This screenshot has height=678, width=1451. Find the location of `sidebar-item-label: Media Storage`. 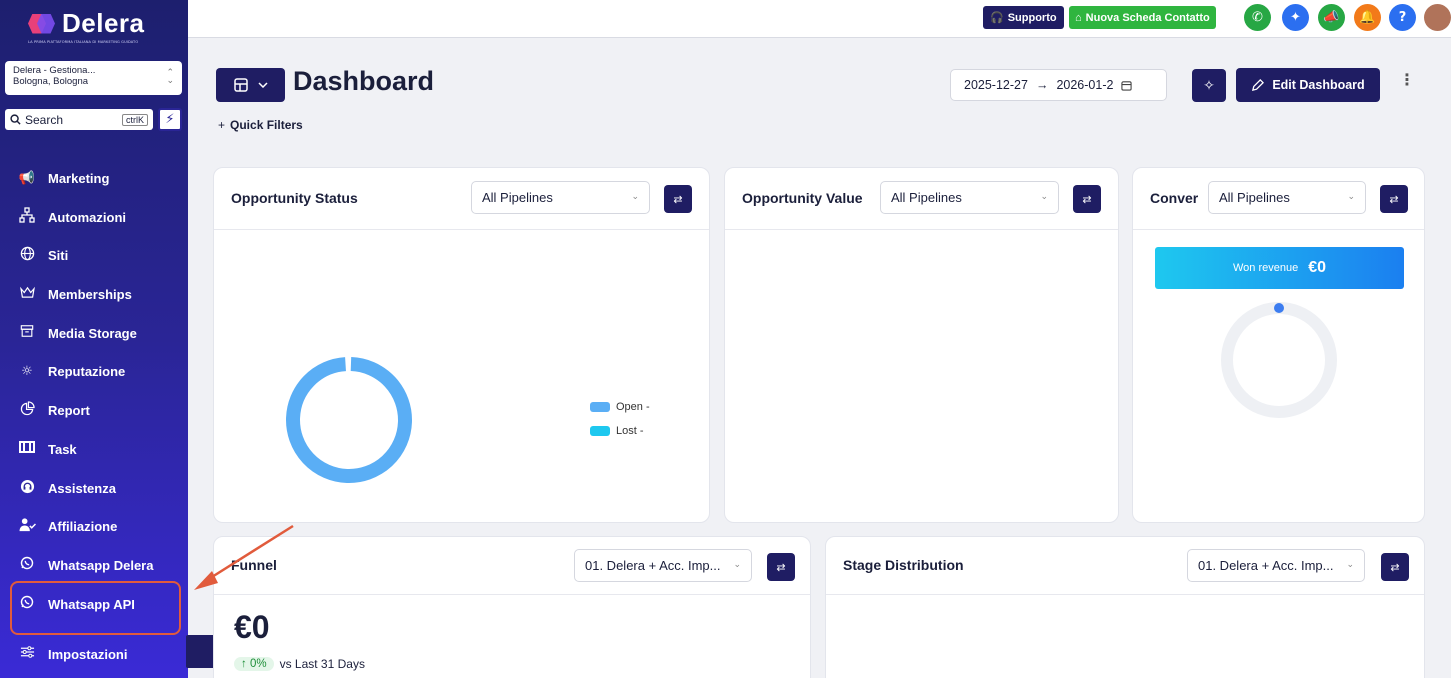

sidebar-item-label: Media Storage is located at coordinates (92, 333).